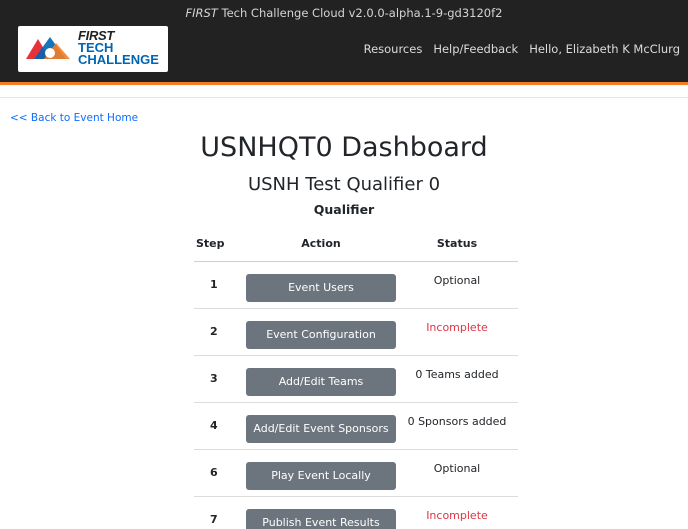 The image size is (688, 529). What do you see at coordinates (393, 49) in the screenshot?
I see `nav-resources: Resources` at bounding box center [393, 49].